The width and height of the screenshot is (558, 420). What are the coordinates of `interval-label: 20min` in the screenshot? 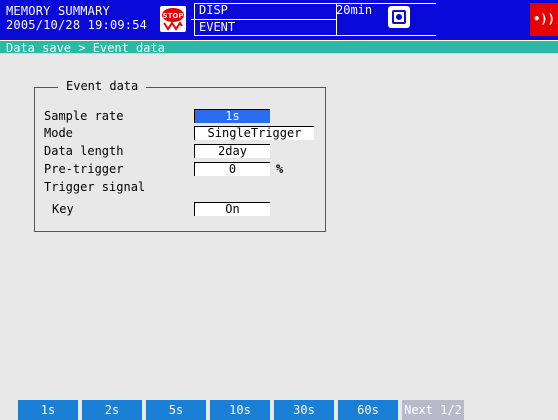 It's located at (354, 10).